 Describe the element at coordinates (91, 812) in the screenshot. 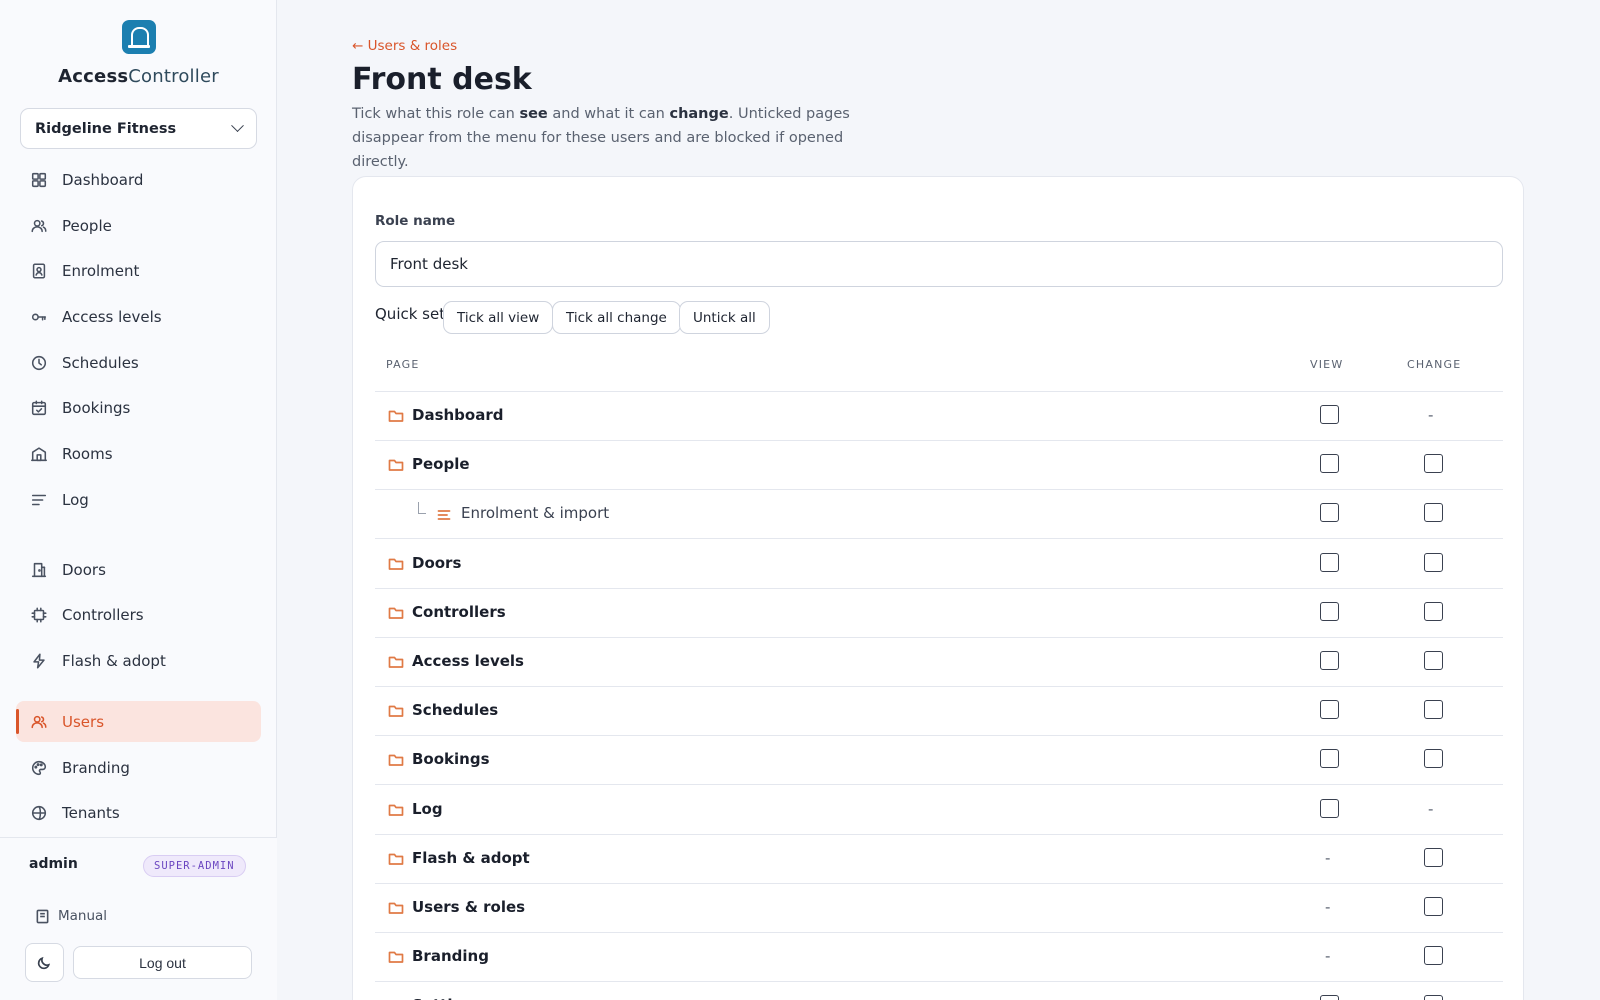

I see `sidebar-item-label: Tenants` at that location.